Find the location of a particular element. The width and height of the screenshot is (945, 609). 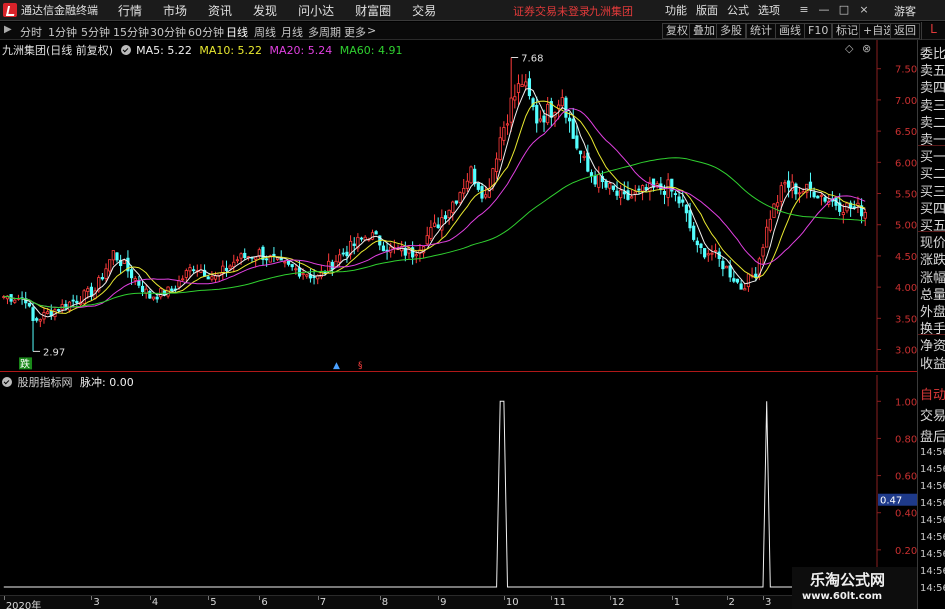

menu-layout: 版面 is located at coordinates (707, 10).